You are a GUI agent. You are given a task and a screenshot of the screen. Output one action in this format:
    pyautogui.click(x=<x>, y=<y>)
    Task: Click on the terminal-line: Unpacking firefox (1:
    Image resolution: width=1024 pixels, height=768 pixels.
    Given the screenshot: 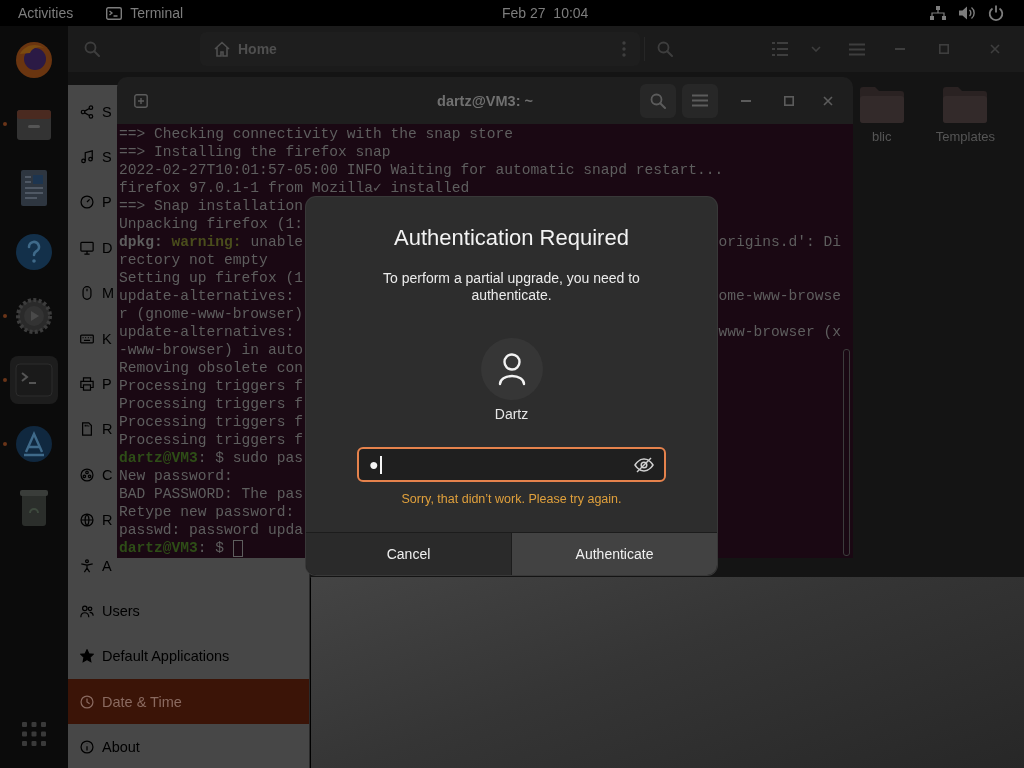 What is the action you would take?
    pyautogui.click(x=211, y=224)
    